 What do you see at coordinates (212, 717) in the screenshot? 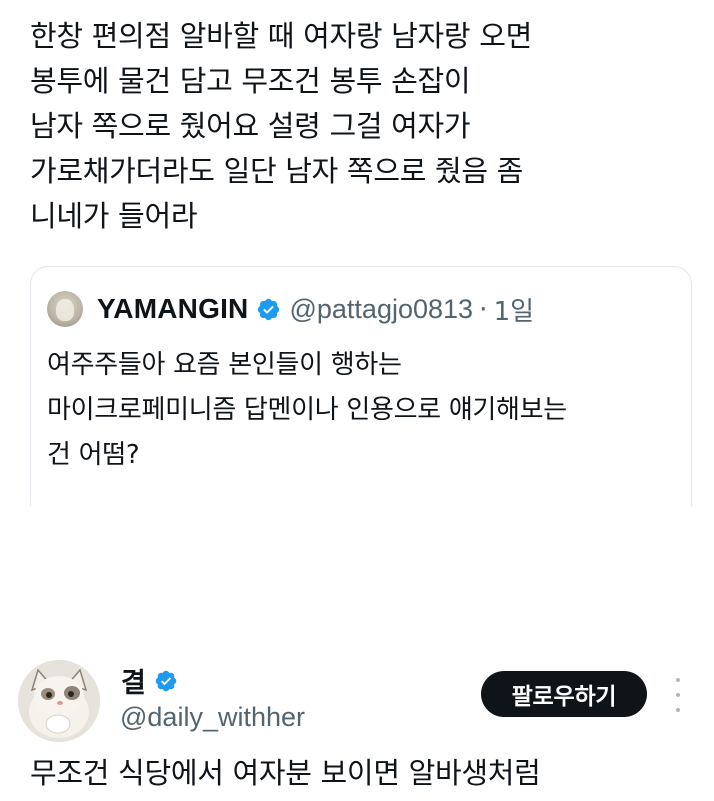
I see `reply-author-handle: @daily_withher` at bounding box center [212, 717].